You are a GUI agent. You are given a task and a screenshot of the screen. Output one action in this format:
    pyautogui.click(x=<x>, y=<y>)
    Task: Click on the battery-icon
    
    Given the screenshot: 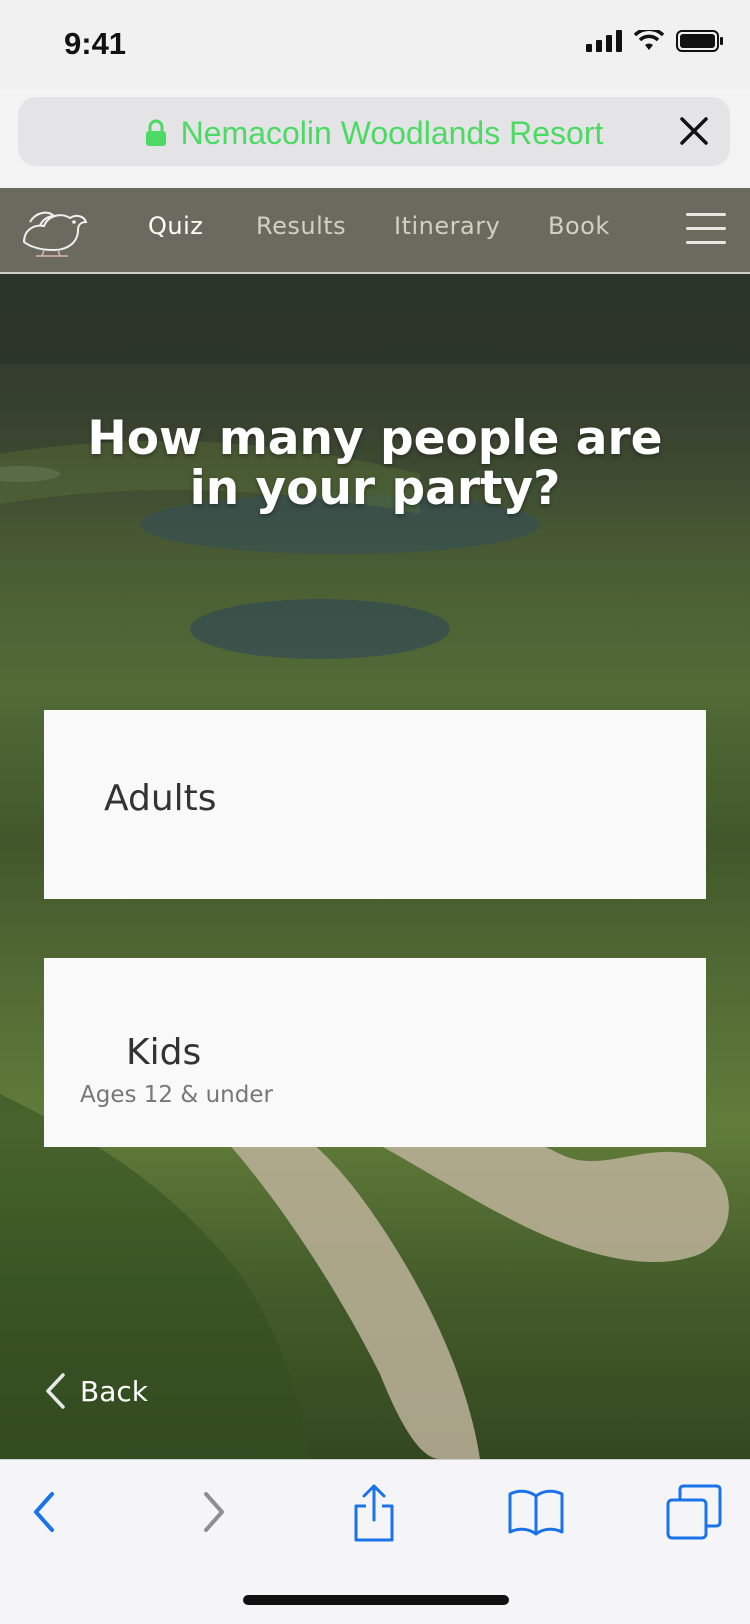 What is the action you would take?
    pyautogui.click(x=699, y=41)
    